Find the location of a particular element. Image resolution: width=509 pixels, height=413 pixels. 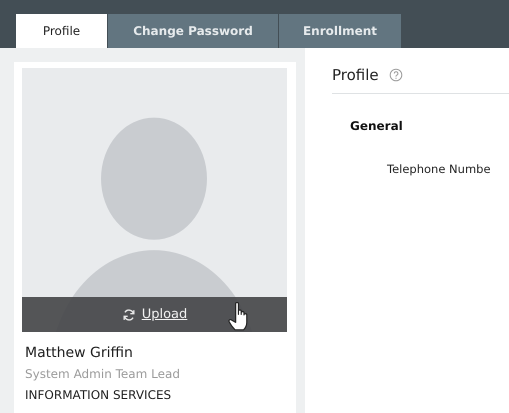

tab: Change Password is located at coordinates (193, 31).